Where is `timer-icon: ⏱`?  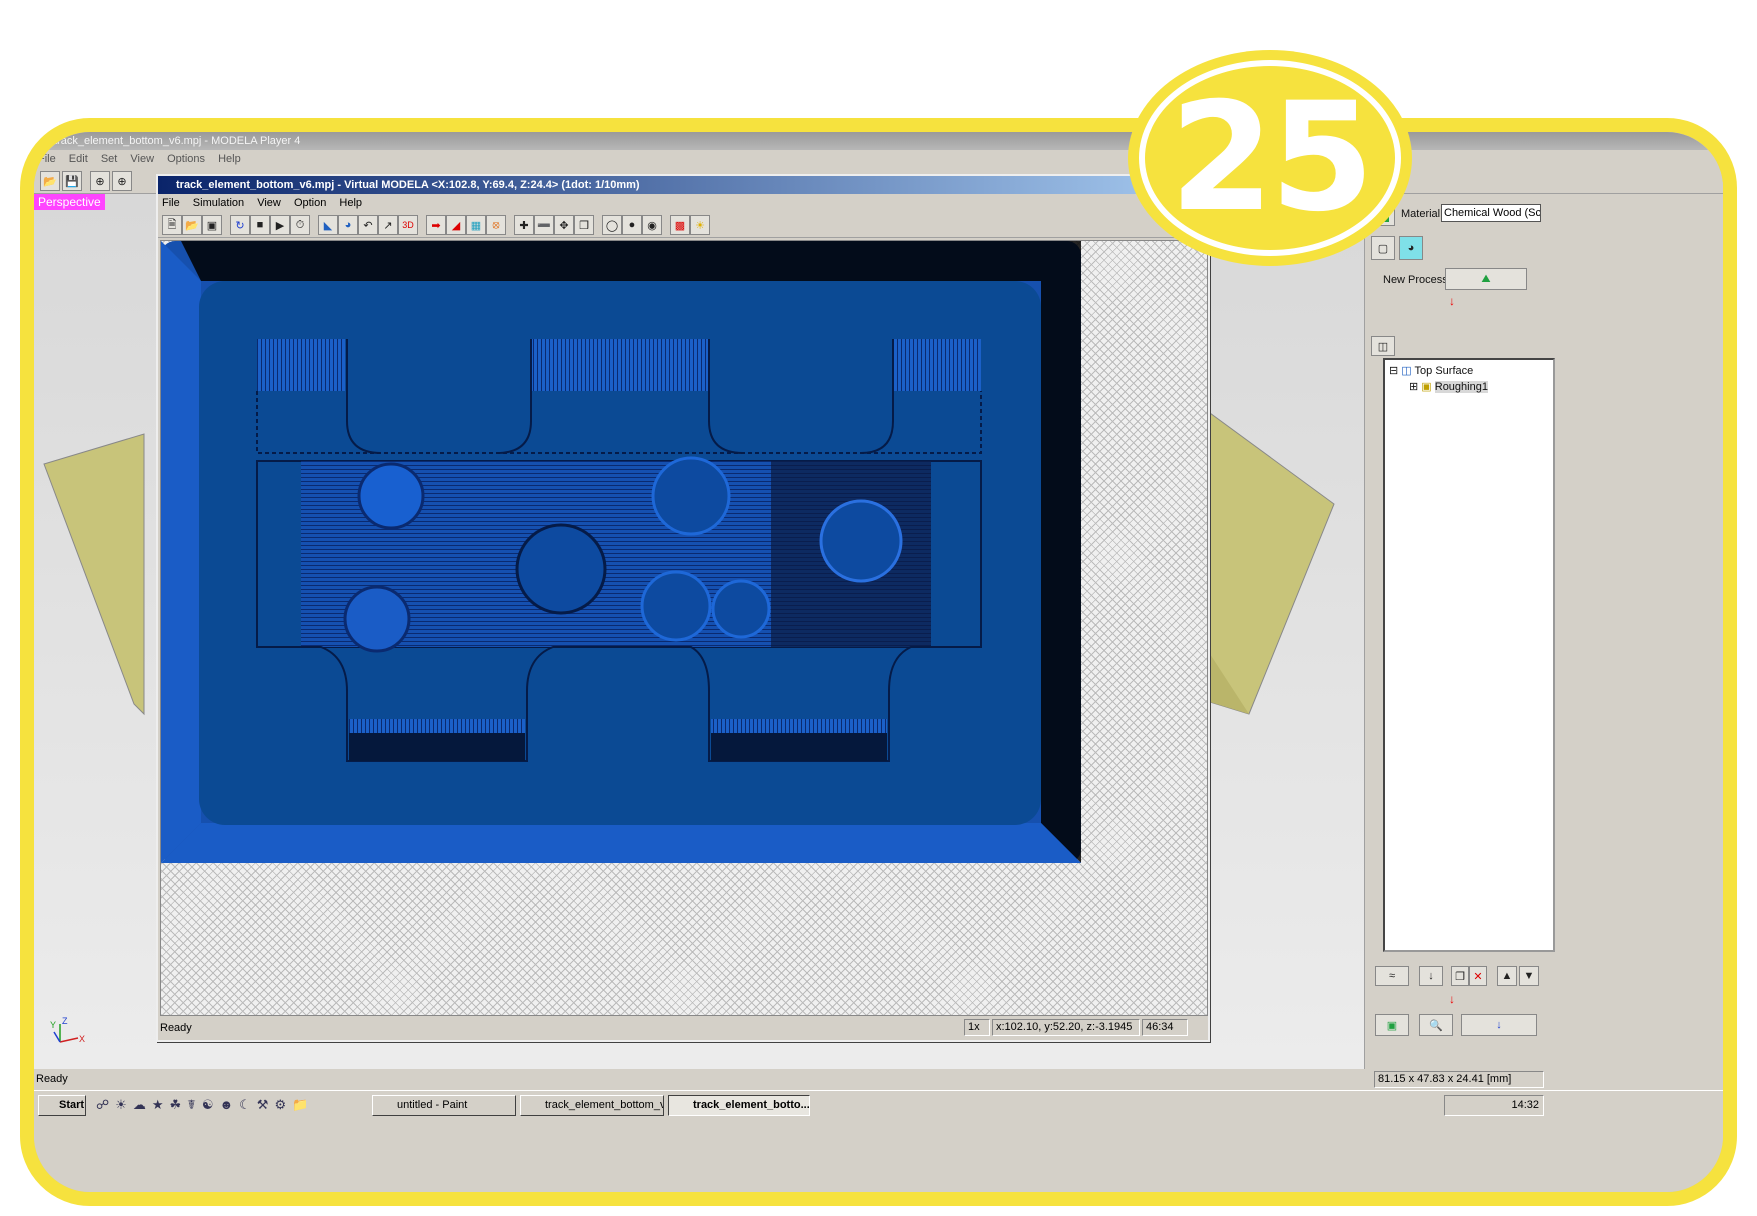 timer-icon: ⏱ is located at coordinates (300, 225).